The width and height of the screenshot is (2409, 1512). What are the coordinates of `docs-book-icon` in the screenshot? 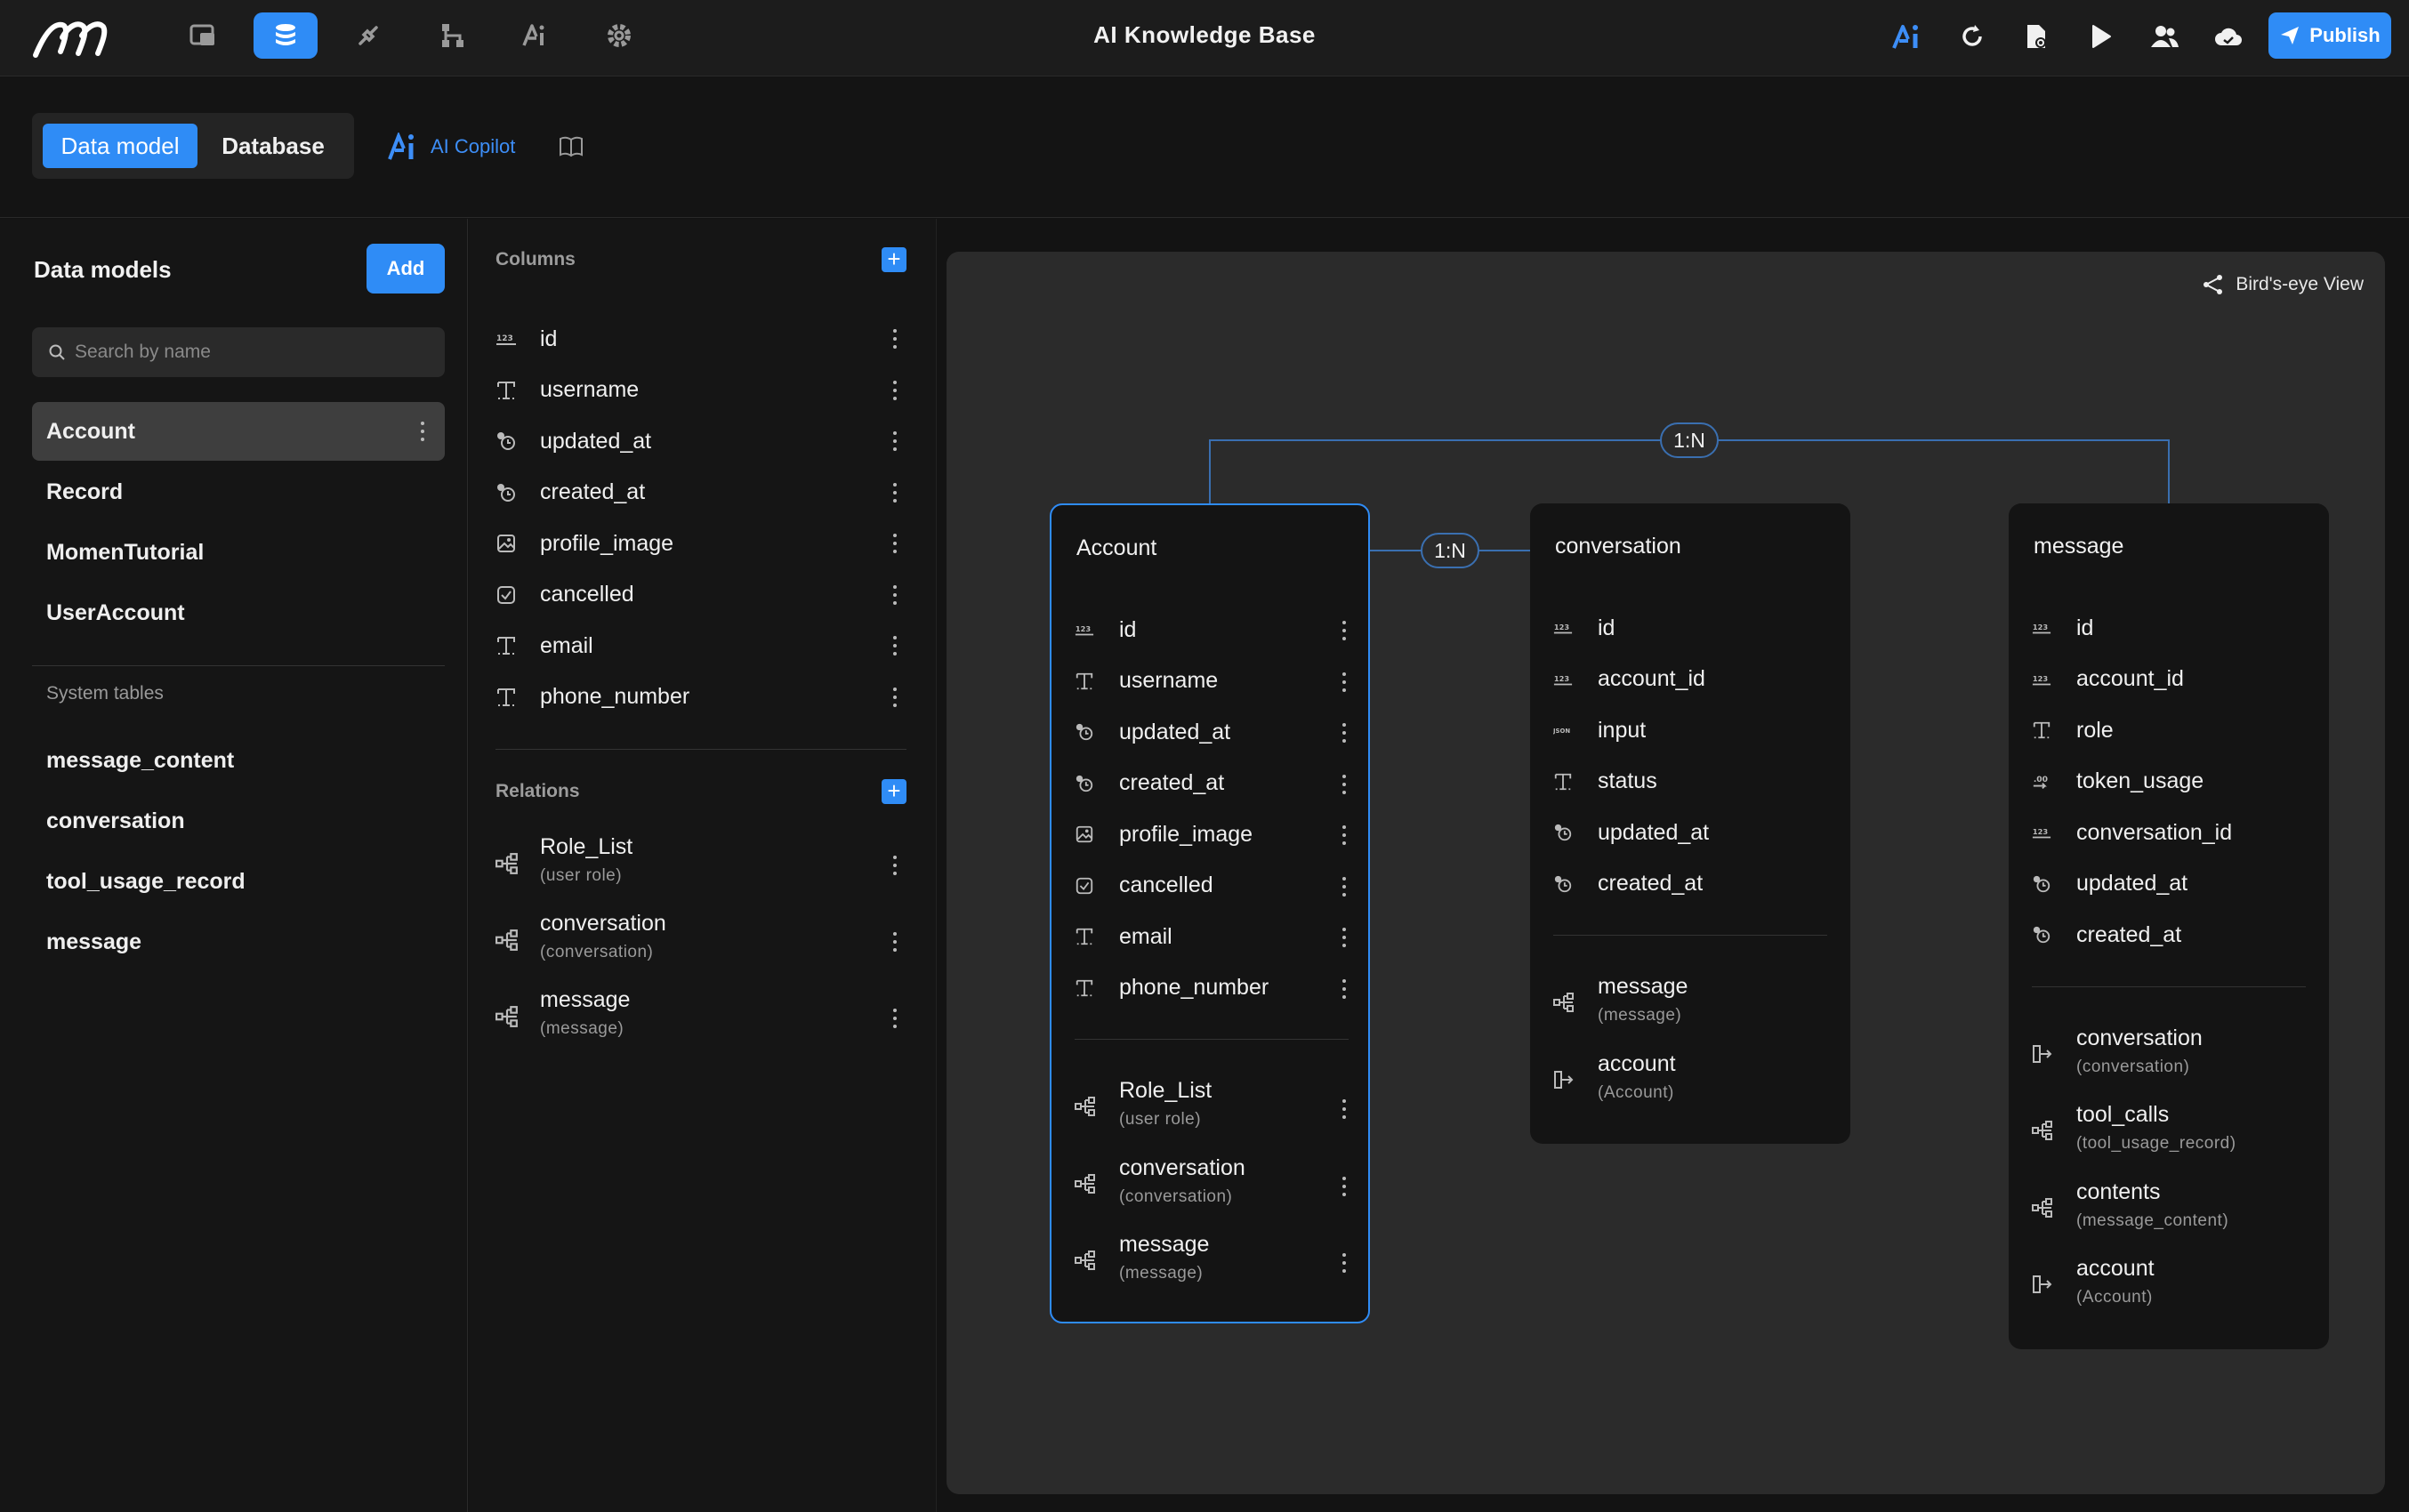 It's located at (571, 147).